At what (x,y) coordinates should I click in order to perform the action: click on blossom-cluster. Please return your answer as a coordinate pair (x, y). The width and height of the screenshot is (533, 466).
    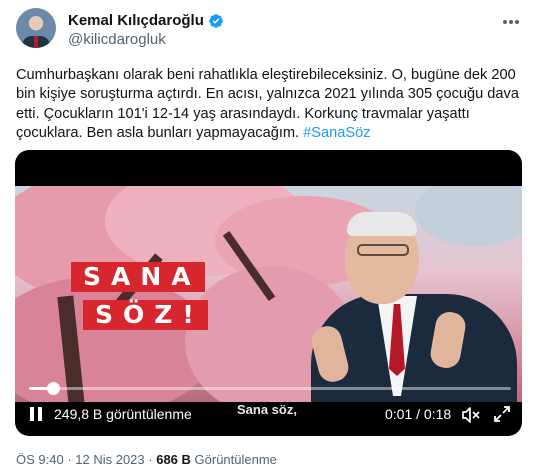
    Looking at the image, I should click on (468, 216).